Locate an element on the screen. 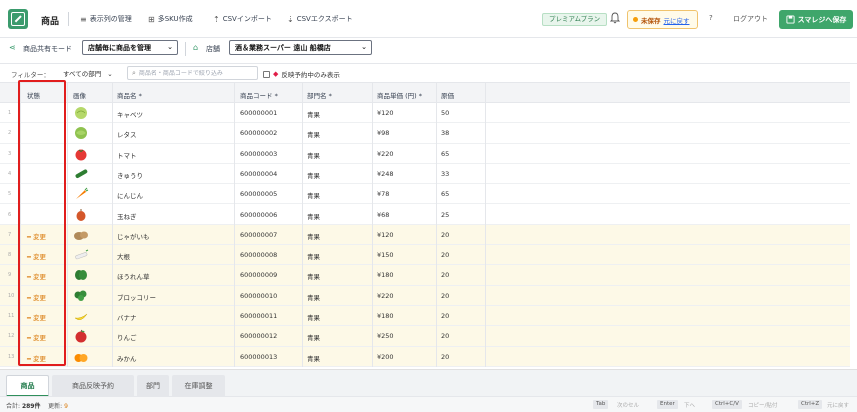 The height and width of the screenshot is (412, 857). product-name-cell: トマト is located at coordinates (127, 155).